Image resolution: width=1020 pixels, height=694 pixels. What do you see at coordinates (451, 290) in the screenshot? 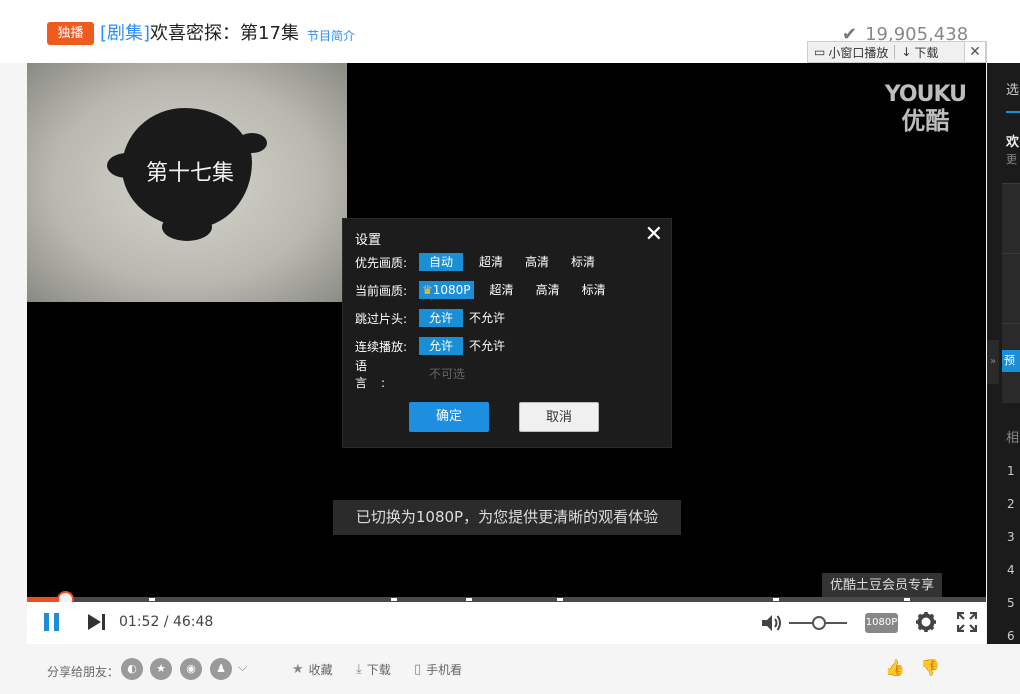
I see `option-label: 1080P` at bounding box center [451, 290].